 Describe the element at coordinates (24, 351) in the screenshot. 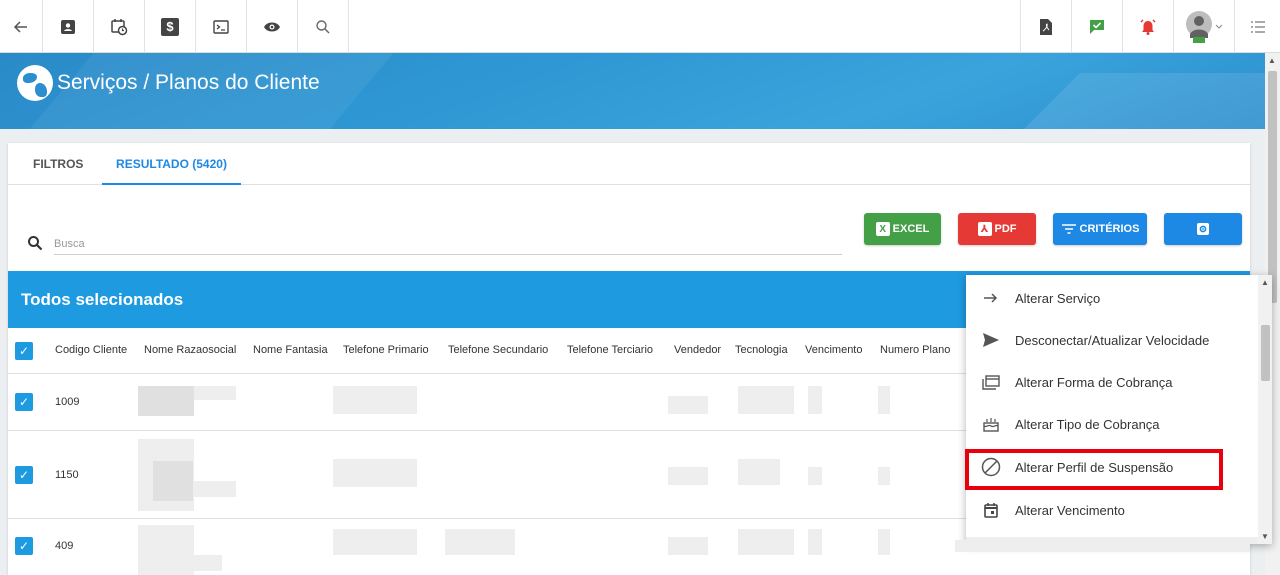

I see `select-all-checkbox: ✓` at that location.